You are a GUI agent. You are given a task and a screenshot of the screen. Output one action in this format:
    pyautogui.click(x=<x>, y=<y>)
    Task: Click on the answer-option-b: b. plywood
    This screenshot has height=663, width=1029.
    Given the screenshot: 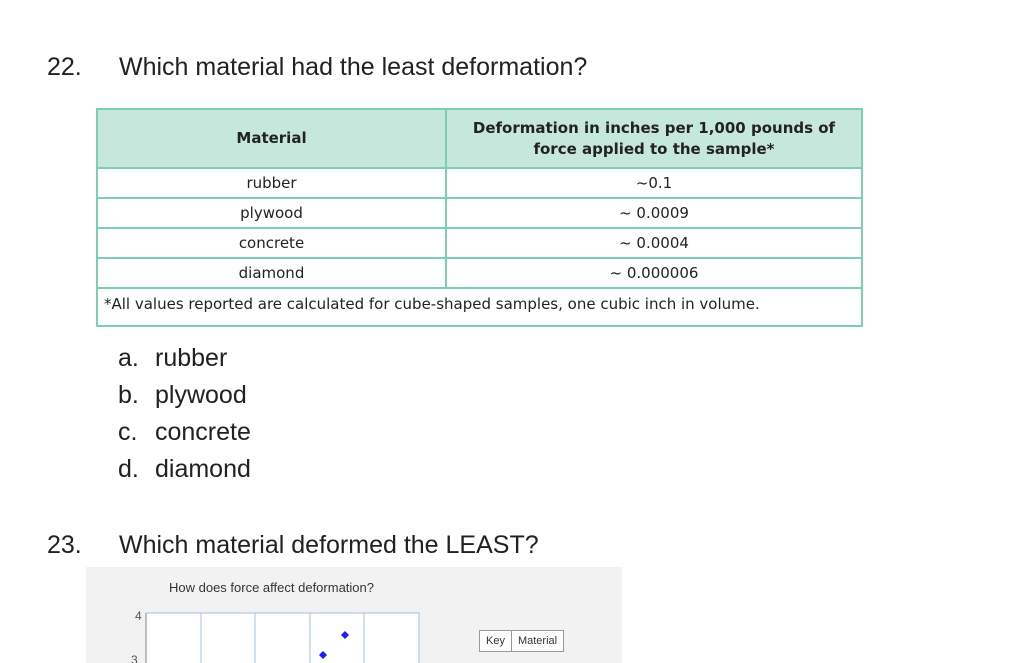 What is the action you would take?
    pyautogui.click(x=184, y=398)
    